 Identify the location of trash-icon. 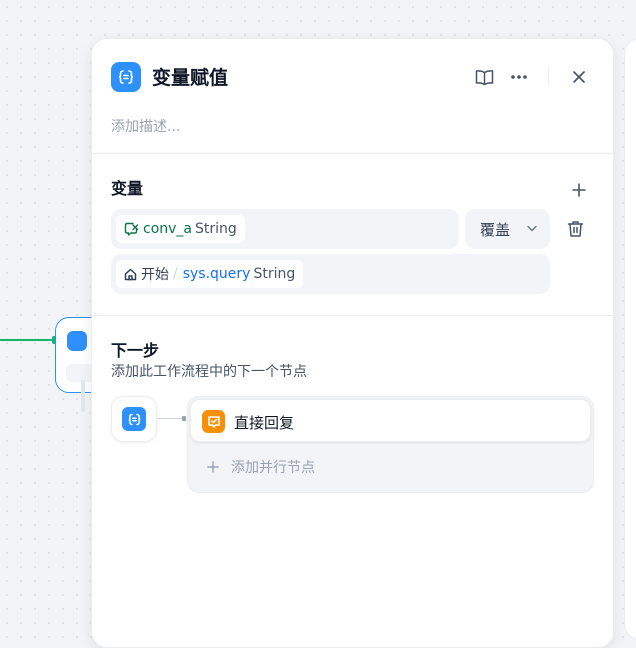
(575, 229).